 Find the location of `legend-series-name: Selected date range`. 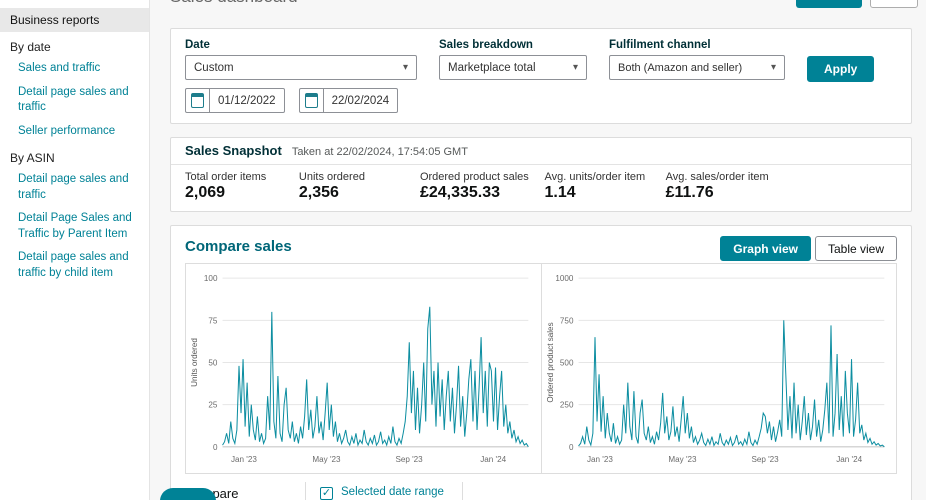

legend-series-name: Selected date range is located at coordinates (392, 492).